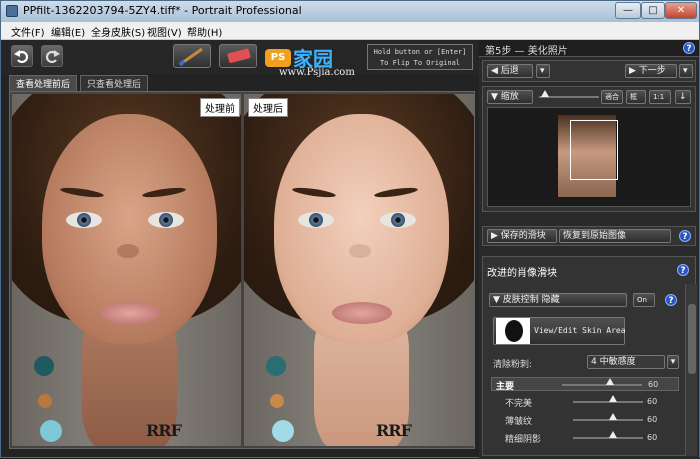 This screenshot has height=459, width=700. I want to click on skin-on-button: On, so click(644, 300).